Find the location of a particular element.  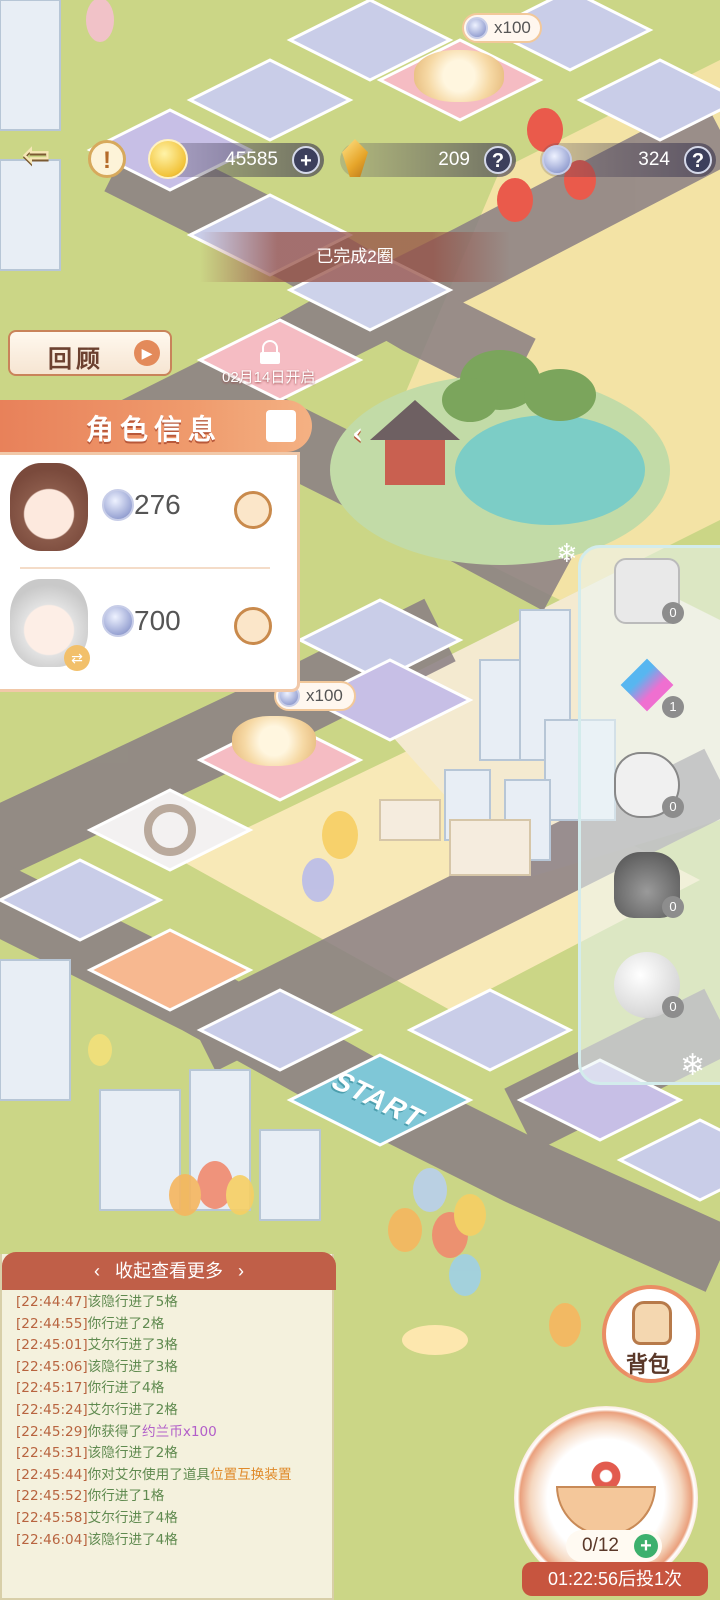

ticket-value: 324 is located at coordinates (654, 159).